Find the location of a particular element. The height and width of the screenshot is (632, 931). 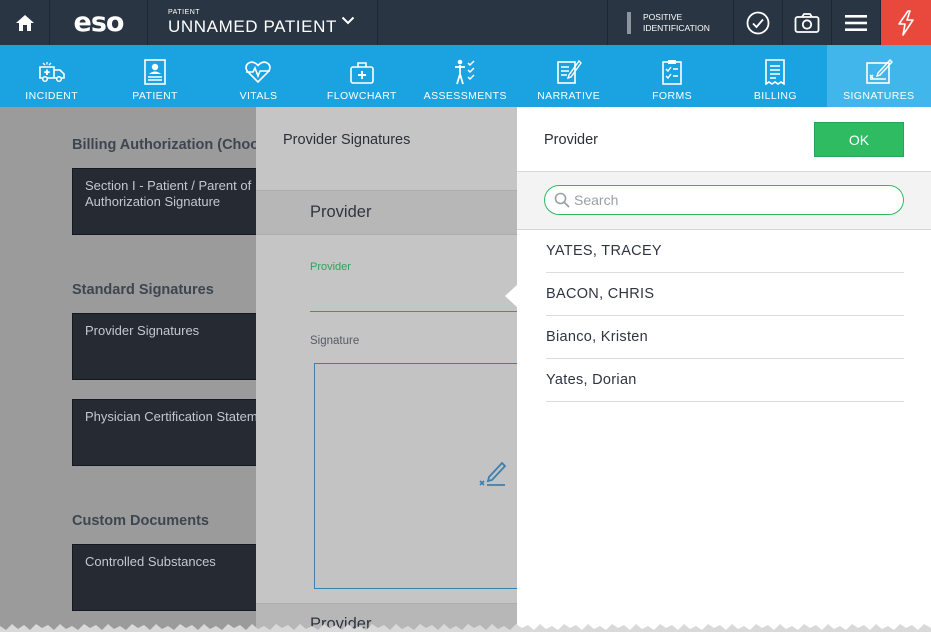

search-bar is located at coordinates (724, 201).